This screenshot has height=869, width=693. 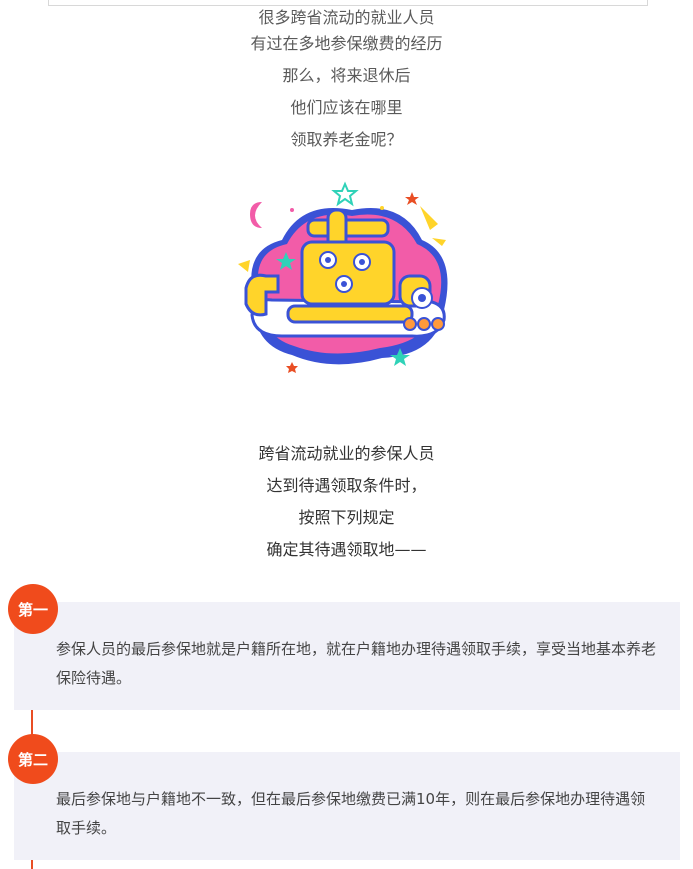 What do you see at coordinates (348, 280) in the screenshot?
I see `zhong-dian-sticker-icon` at bounding box center [348, 280].